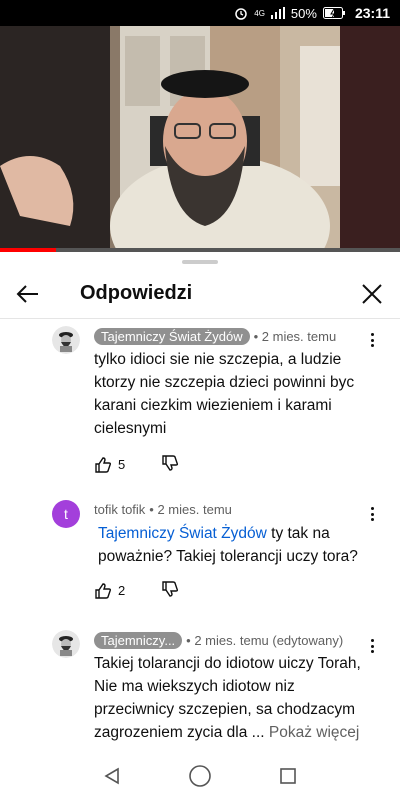 The height and width of the screenshot is (800, 400). I want to click on arrow-left-icon, so click(27, 294).